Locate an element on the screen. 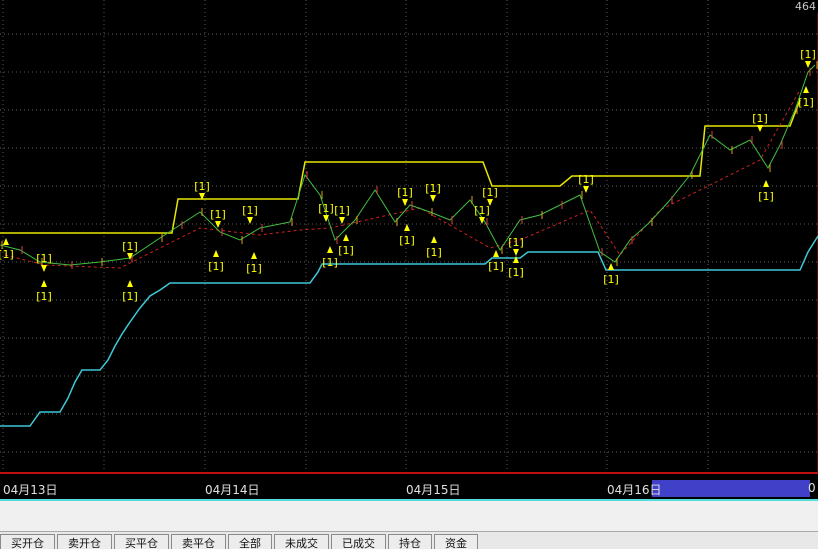 The image size is (818, 549). trade-signal-5: [1] is located at coordinates (202, 190).